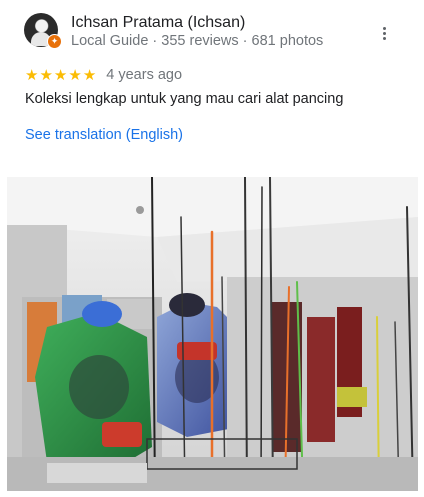 Image resolution: width=424 pixels, height=497 pixels. What do you see at coordinates (384, 33) in the screenshot?
I see `more-options-icon` at bounding box center [384, 33].